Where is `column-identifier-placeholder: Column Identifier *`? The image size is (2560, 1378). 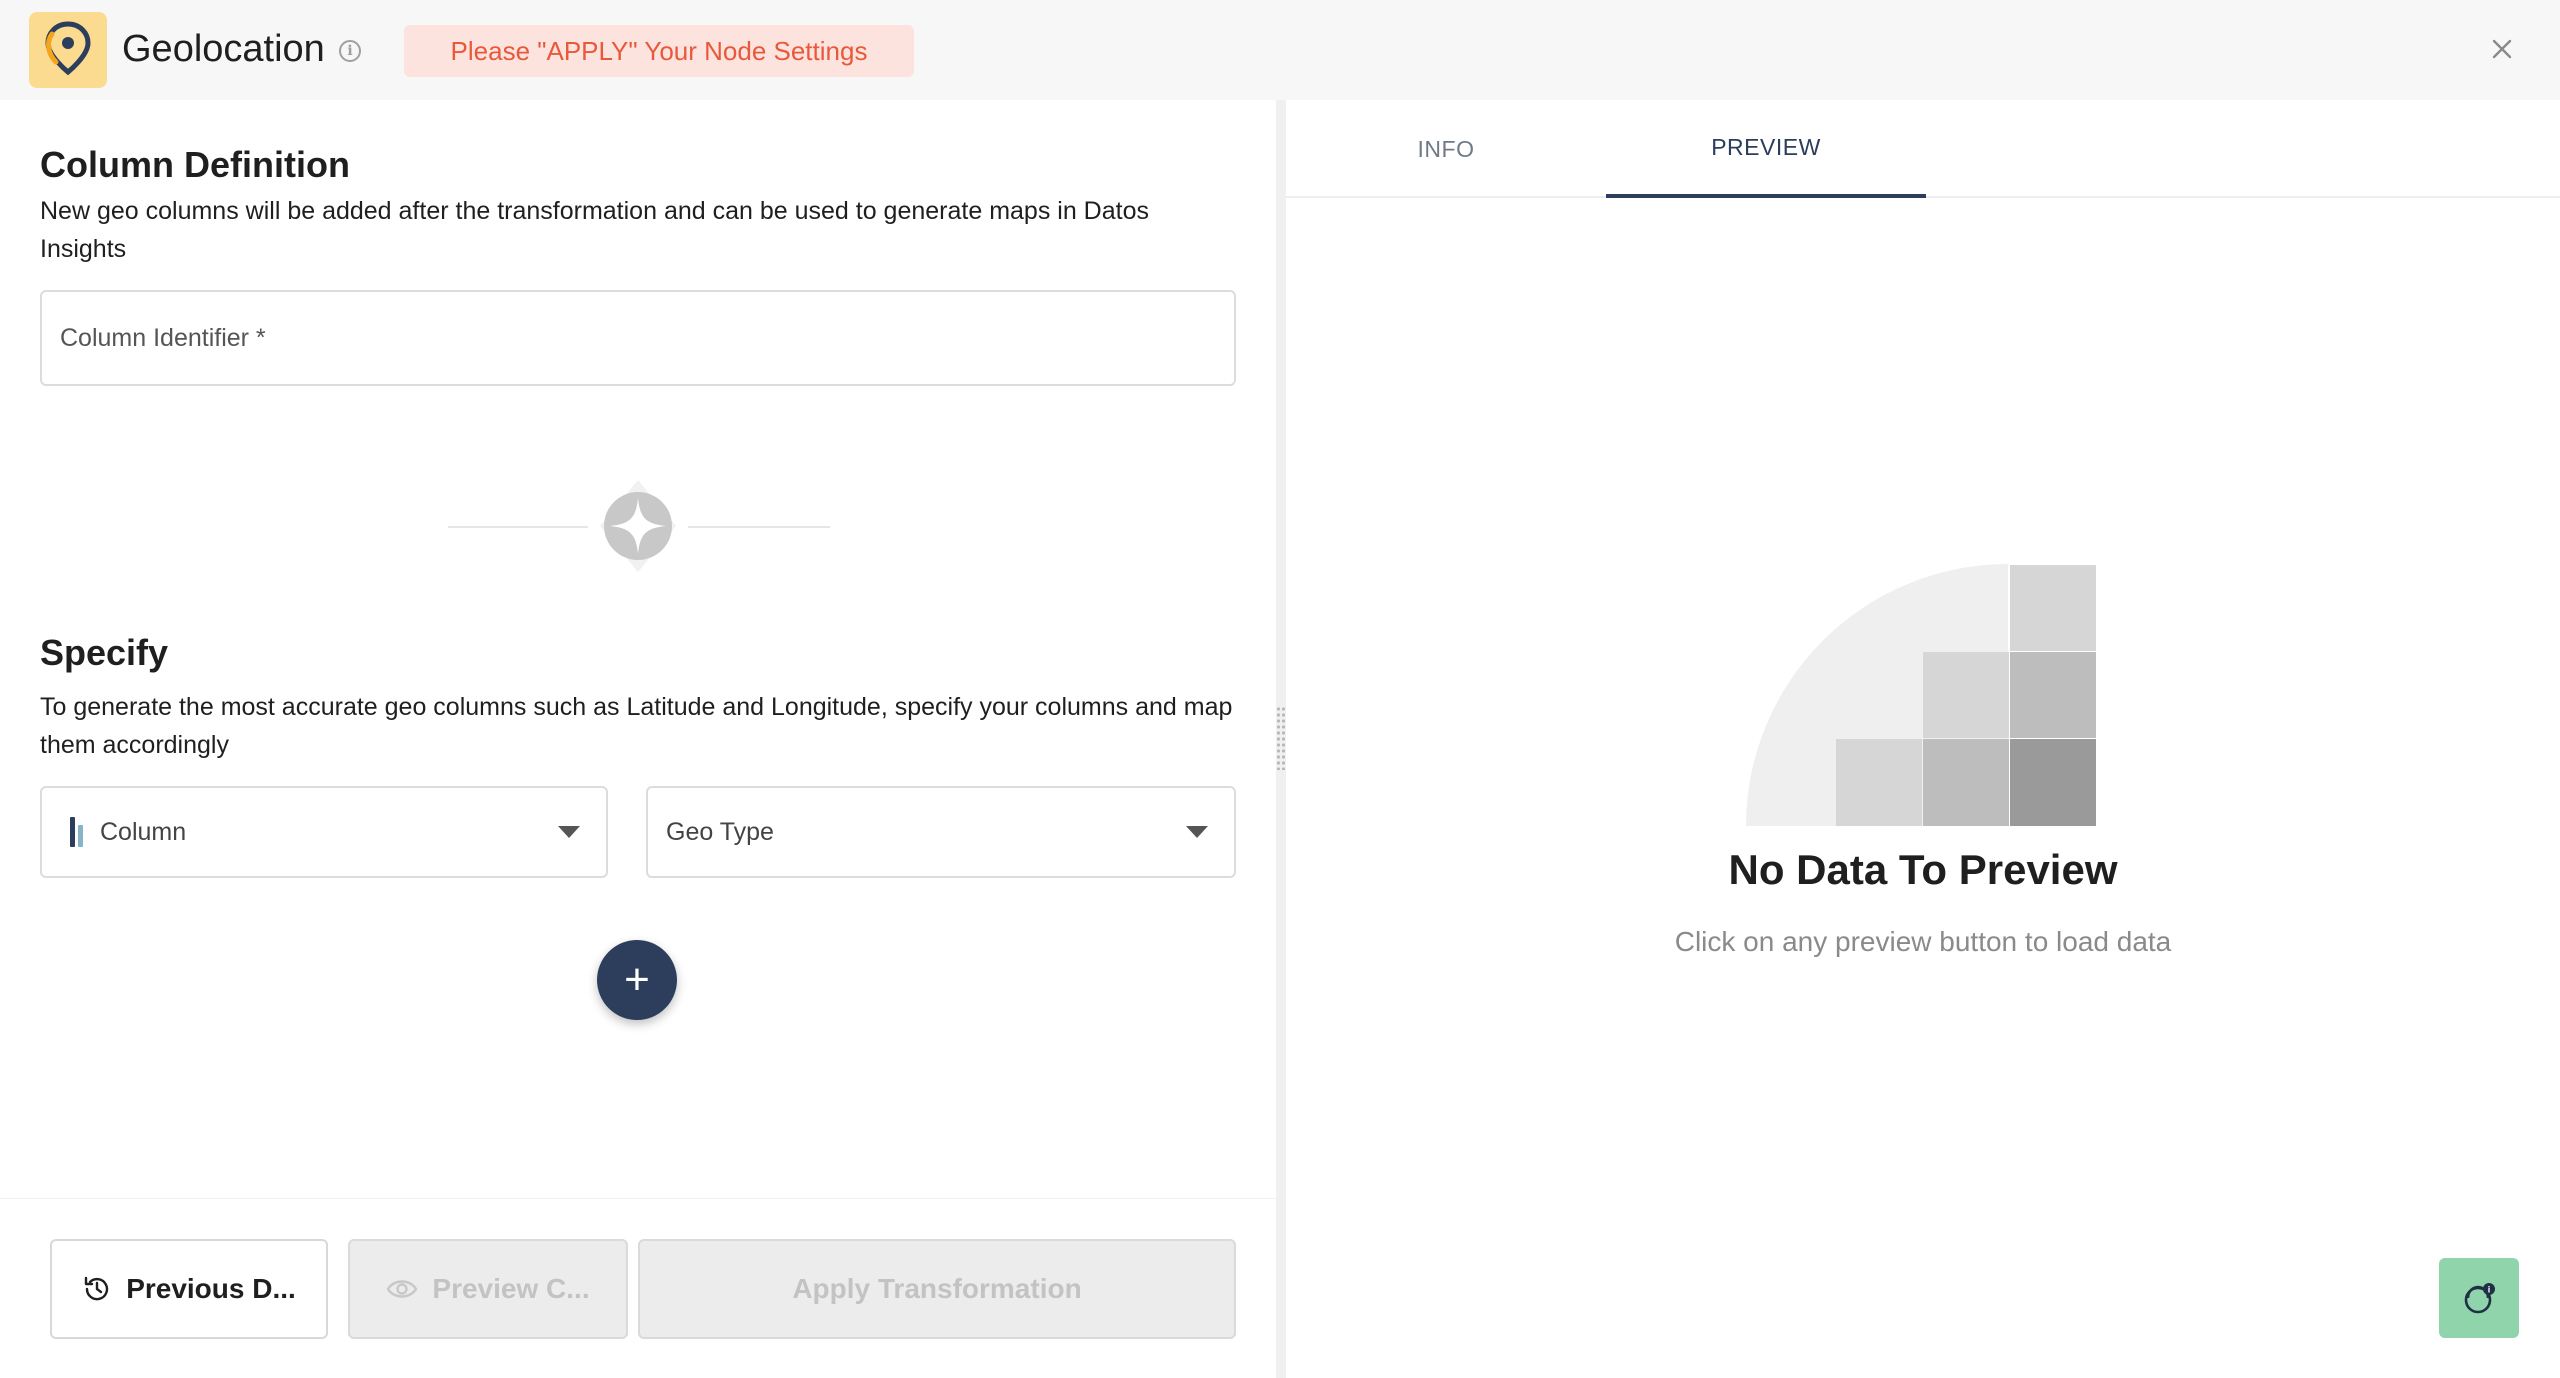
column-identifier-placeholder: Column Identifier * is located at coordinates (163, 337).